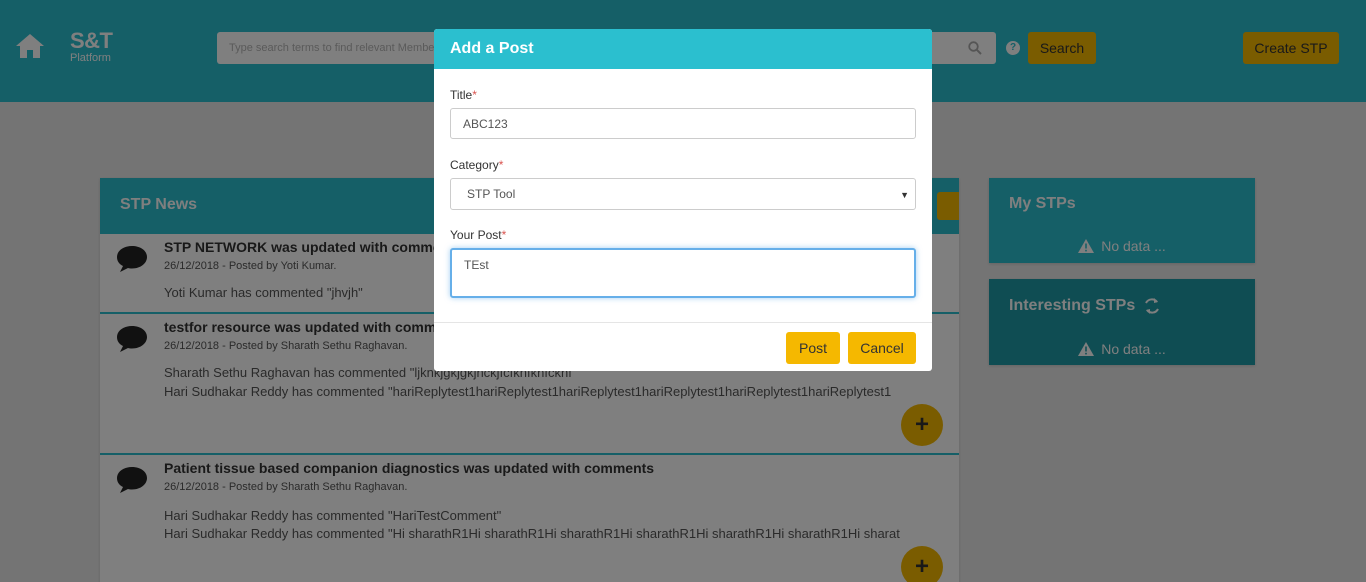 Image resolution: width=1366 pixels, height=582 pixels. I want to click on post-button: Post, so click(813, 348).